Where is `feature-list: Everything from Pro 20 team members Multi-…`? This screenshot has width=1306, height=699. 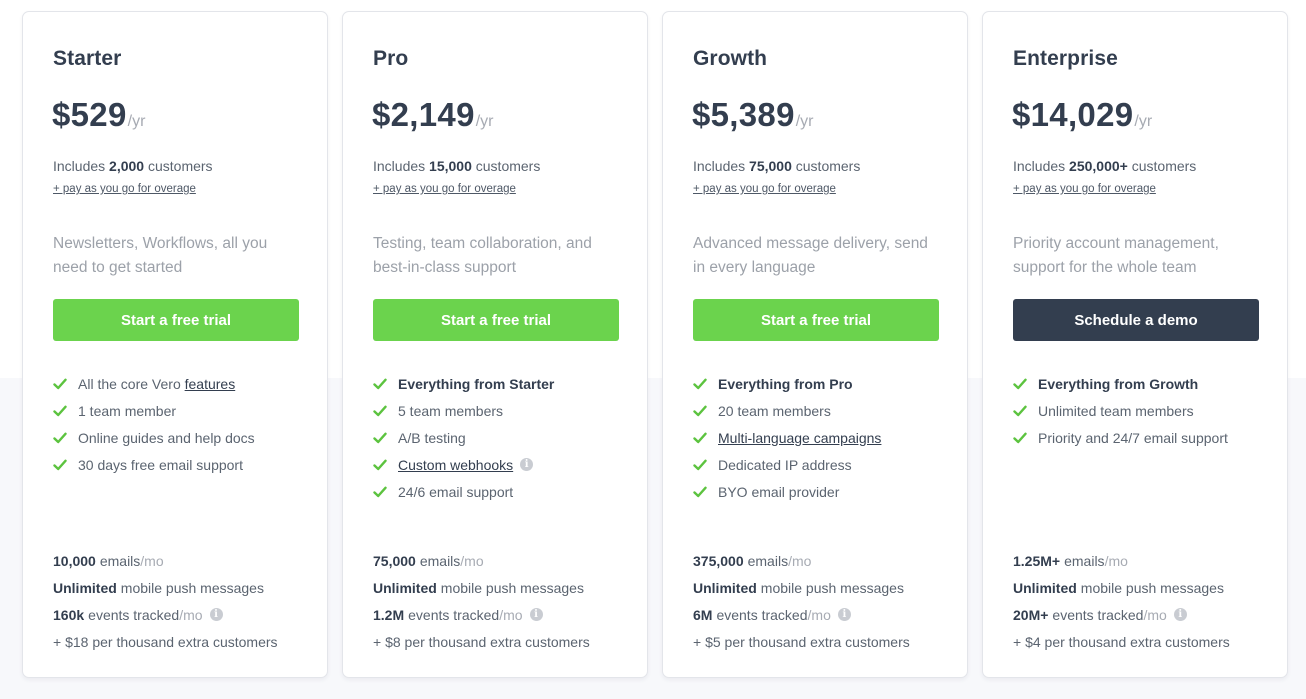
feature-list: Everything from Pro 20 team members Multi-… is located at coordinates (787, 437).